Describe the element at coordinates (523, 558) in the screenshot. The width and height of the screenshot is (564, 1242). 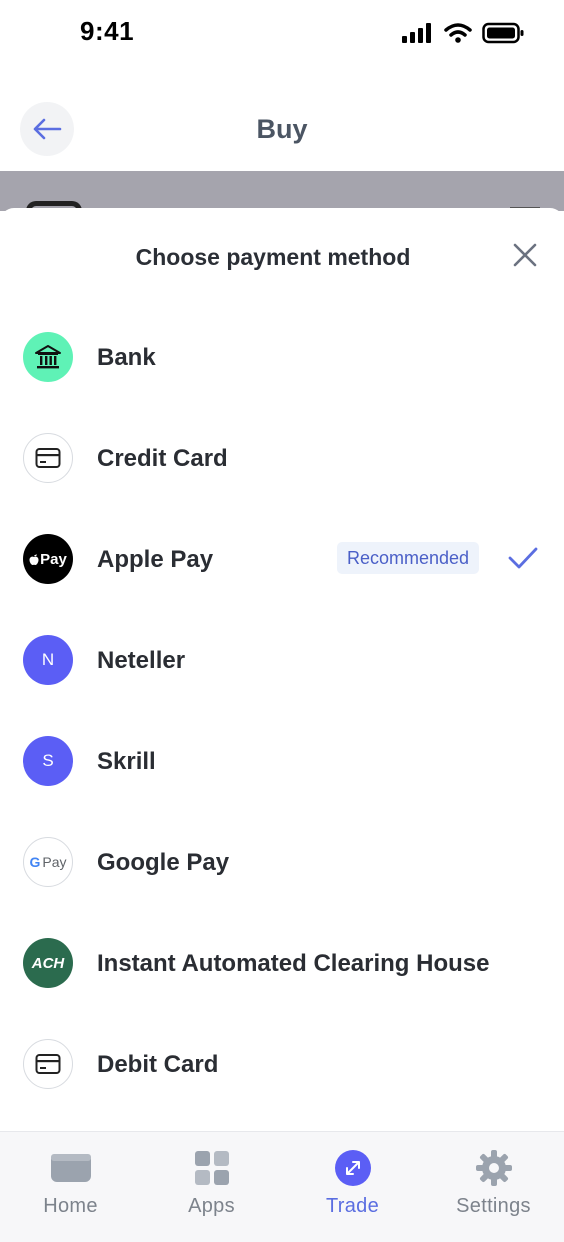
I see `checkmark-icon` at that location.